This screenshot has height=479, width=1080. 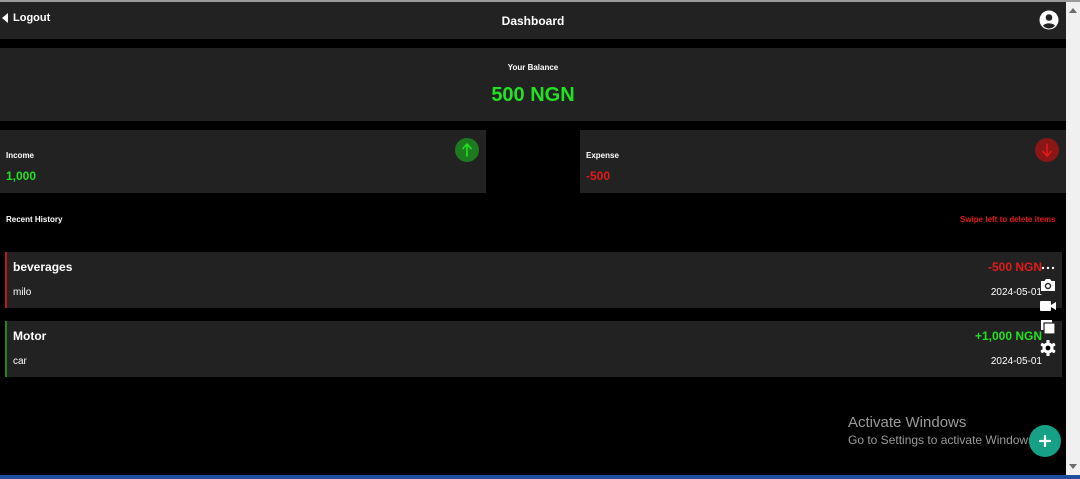 I want to click on transaction-row: beverages milo -500 NGN 2024-05-01, so click(x=533, y=280).